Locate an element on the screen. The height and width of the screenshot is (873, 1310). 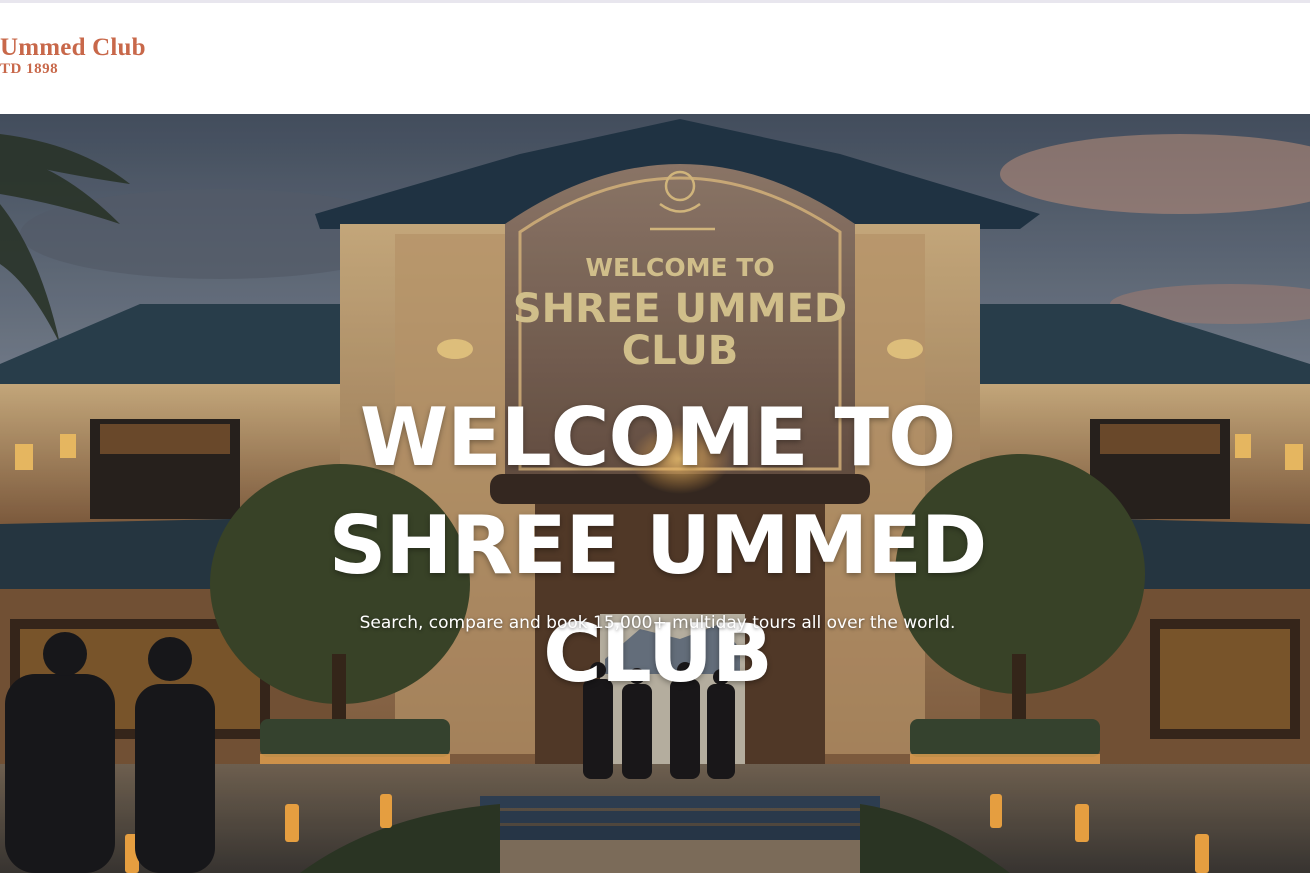
logo-name: Ummed Club is located at coordinates (73, 47).